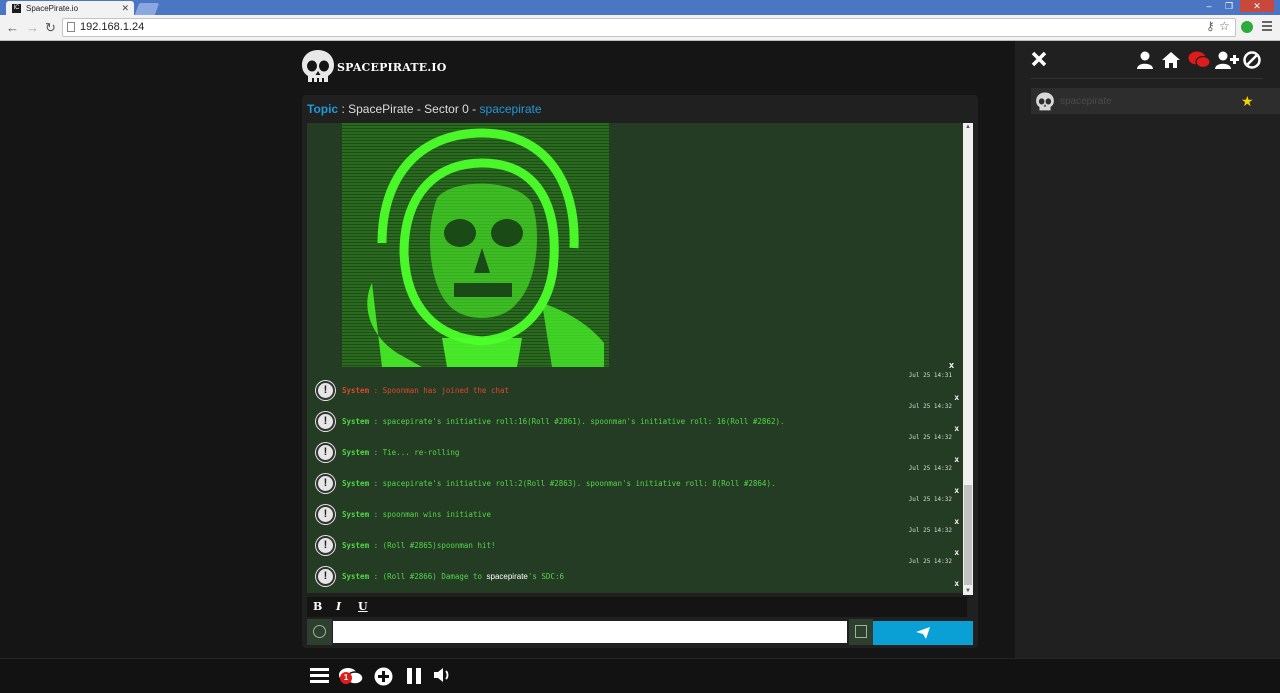 This screenshot has width=1280, height=693. Describe the element at coordinates (70, 8) in the screenshot. I see `browser-tab: IC SpacePirate.io ✕` at that location.